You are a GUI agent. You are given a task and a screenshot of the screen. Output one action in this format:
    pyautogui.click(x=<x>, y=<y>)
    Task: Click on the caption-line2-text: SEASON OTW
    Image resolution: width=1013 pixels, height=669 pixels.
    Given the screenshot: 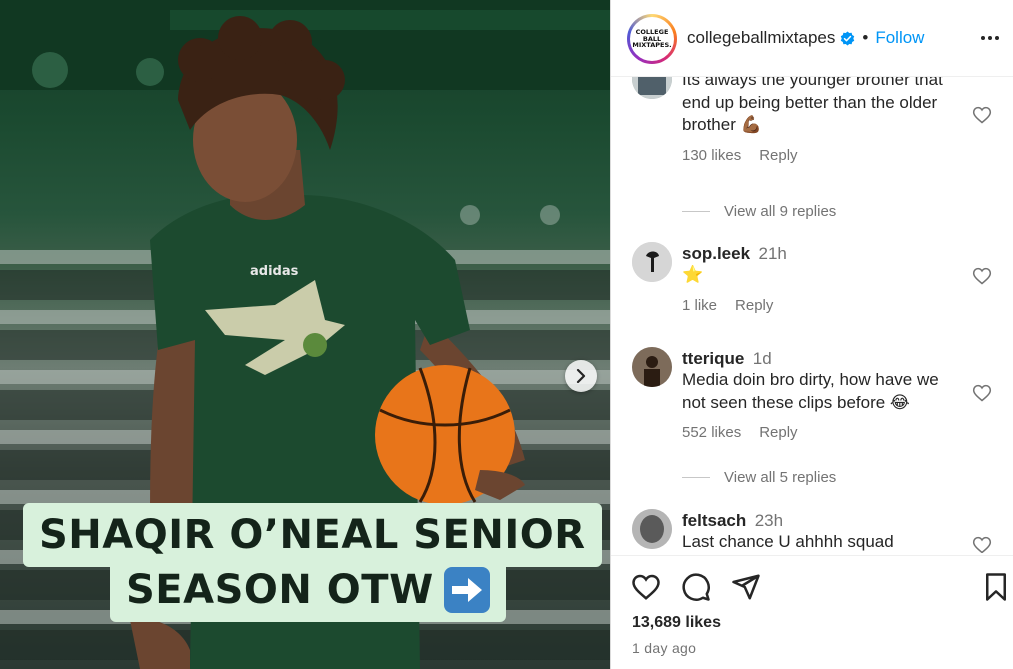 What is the action you would take?
    pyautogui.click(x=280, y=590)
    